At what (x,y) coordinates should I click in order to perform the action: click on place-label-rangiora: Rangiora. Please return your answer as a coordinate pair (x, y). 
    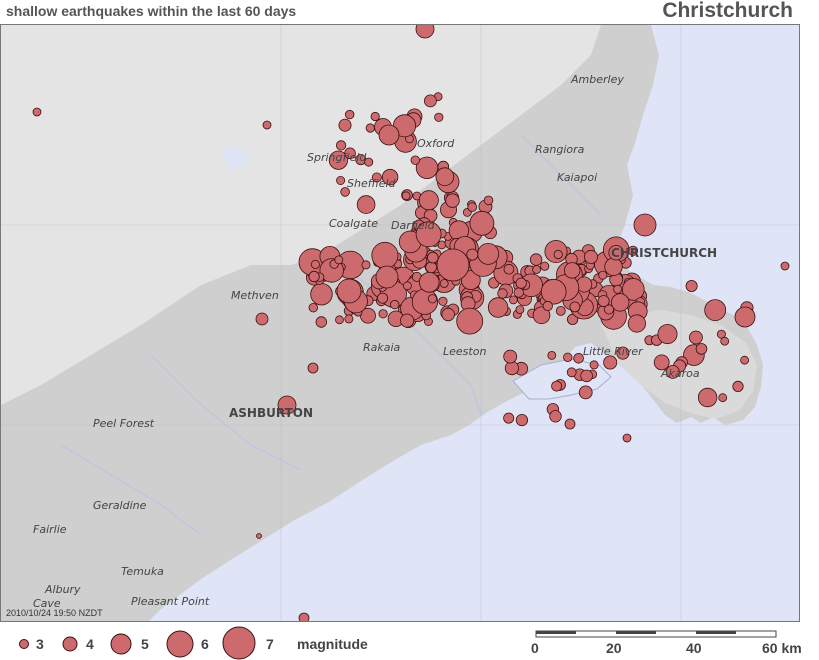
    Looking at the image, I should click on (560, 149).